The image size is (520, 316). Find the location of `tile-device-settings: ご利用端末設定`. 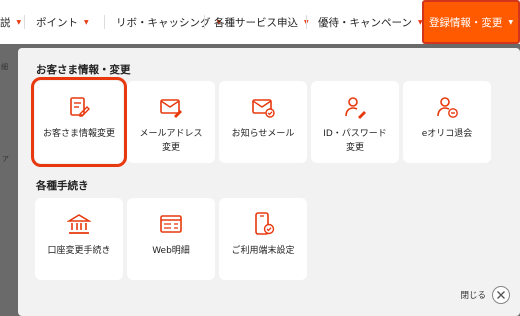

tile-device-settings: ご利用端末設定 is located at coordinates (263, 239).